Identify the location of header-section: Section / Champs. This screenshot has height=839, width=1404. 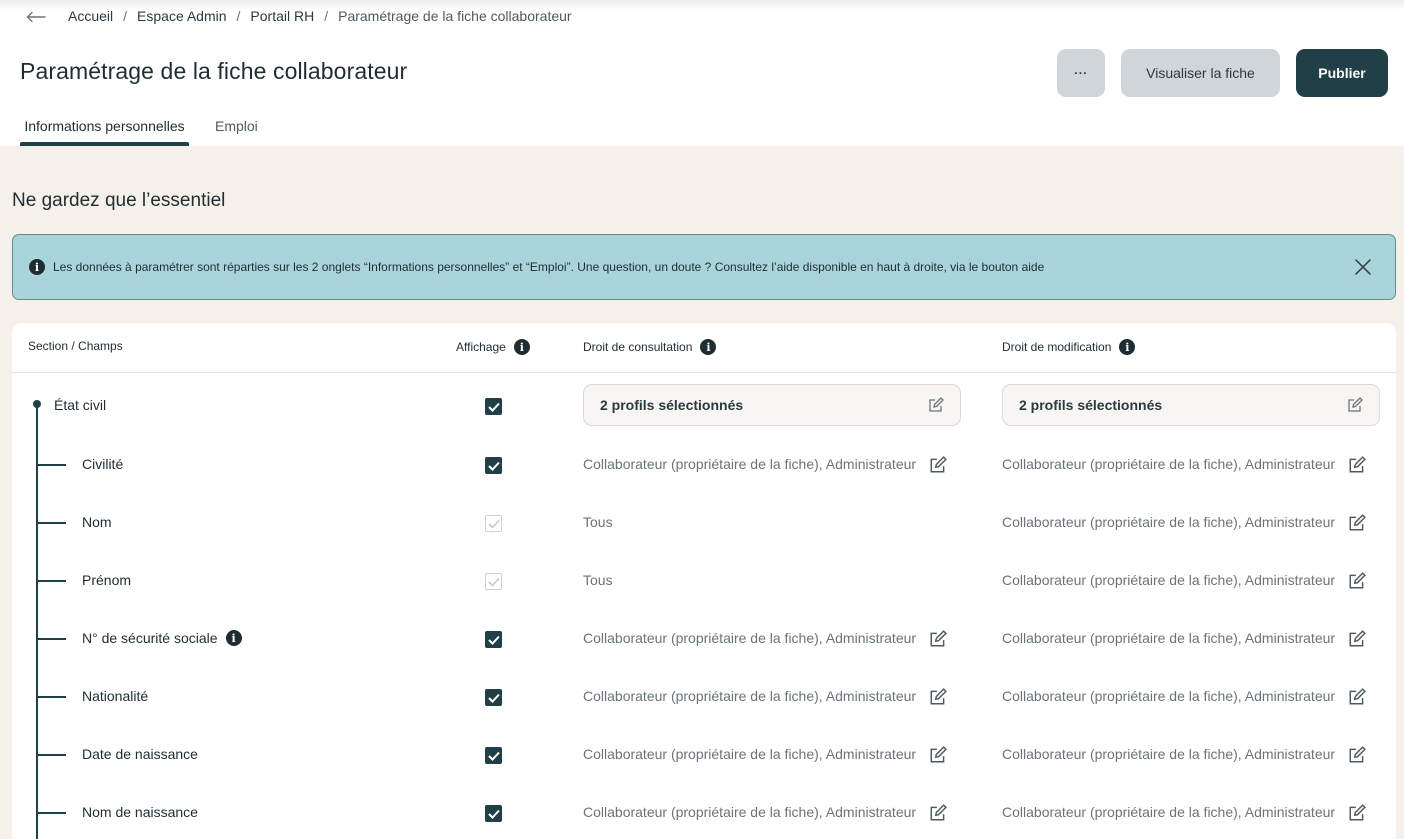
(75, 346).